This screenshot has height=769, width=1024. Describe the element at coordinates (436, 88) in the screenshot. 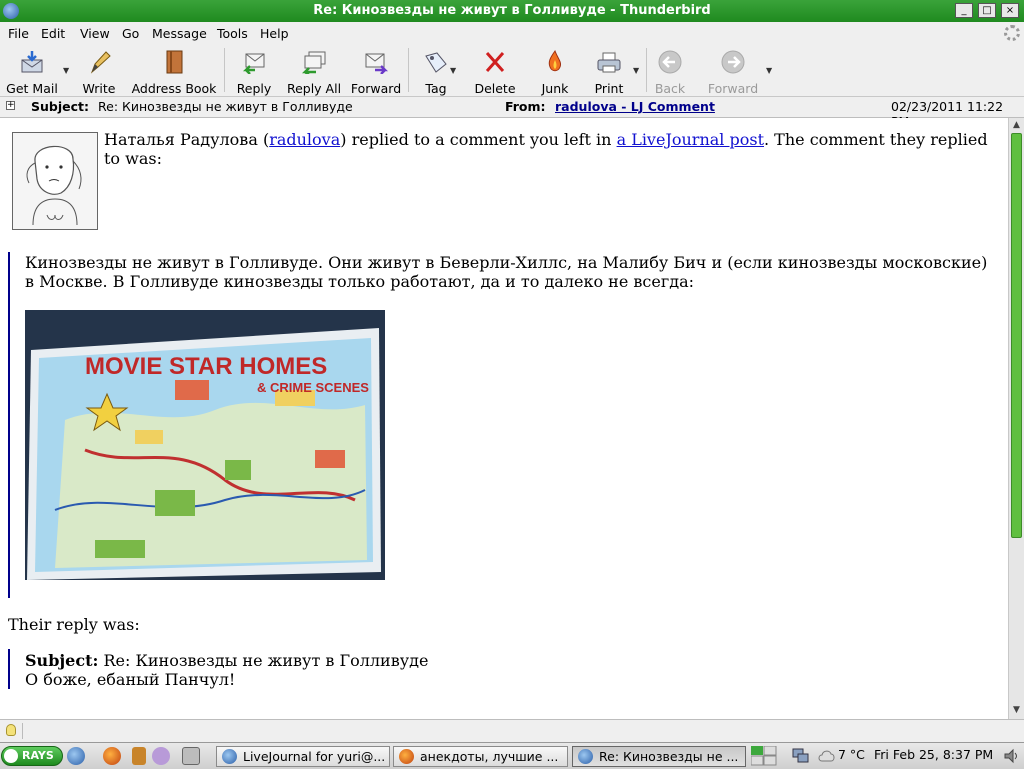

I see `tag-label: Tag` at that location.